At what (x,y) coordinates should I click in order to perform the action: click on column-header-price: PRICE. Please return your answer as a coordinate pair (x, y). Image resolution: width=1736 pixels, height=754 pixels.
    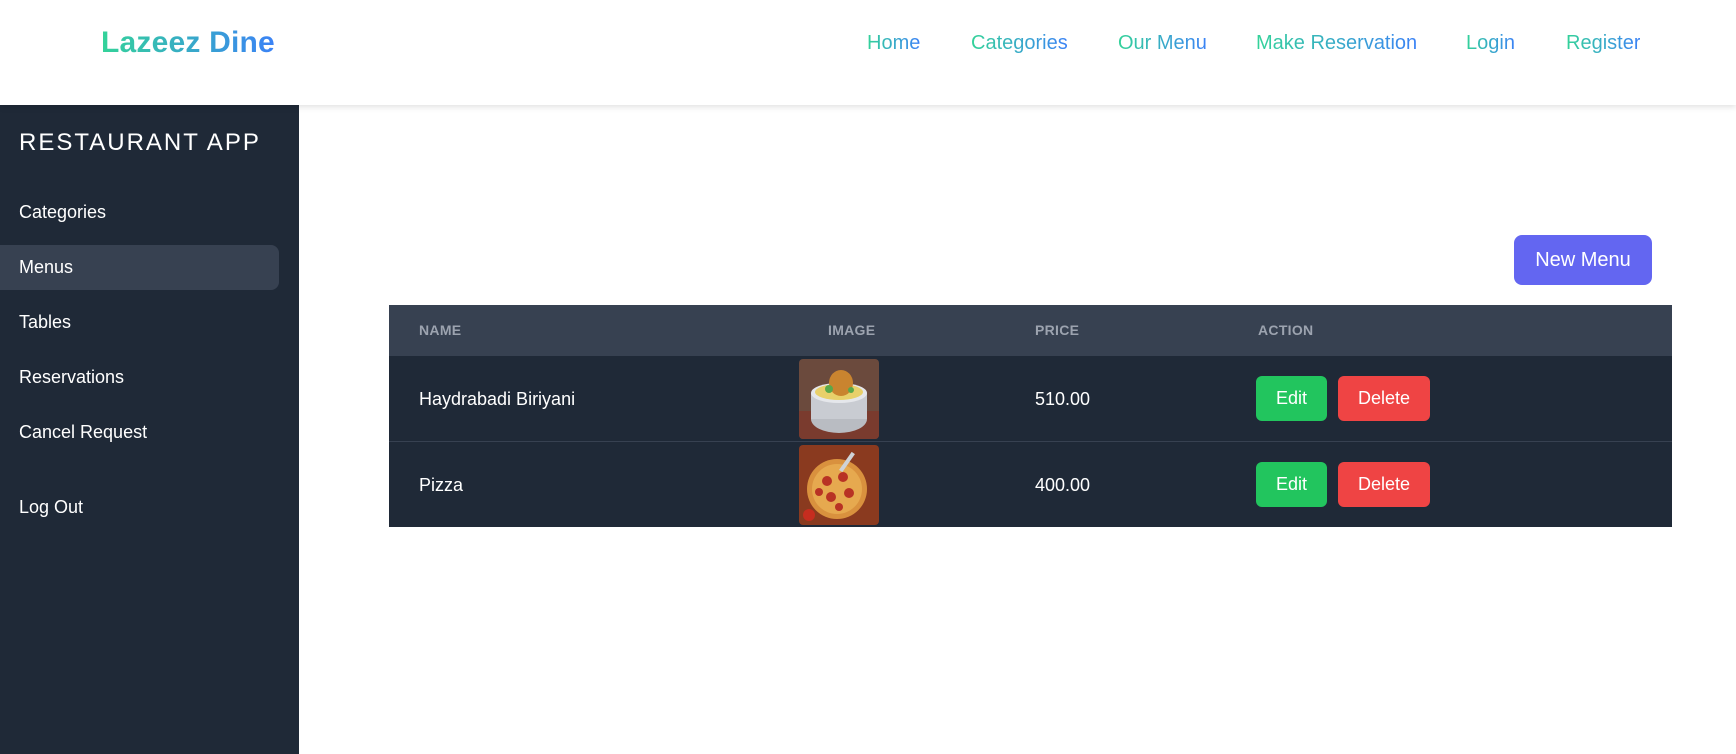
    Looking at the image, I should click on (1057, 330).